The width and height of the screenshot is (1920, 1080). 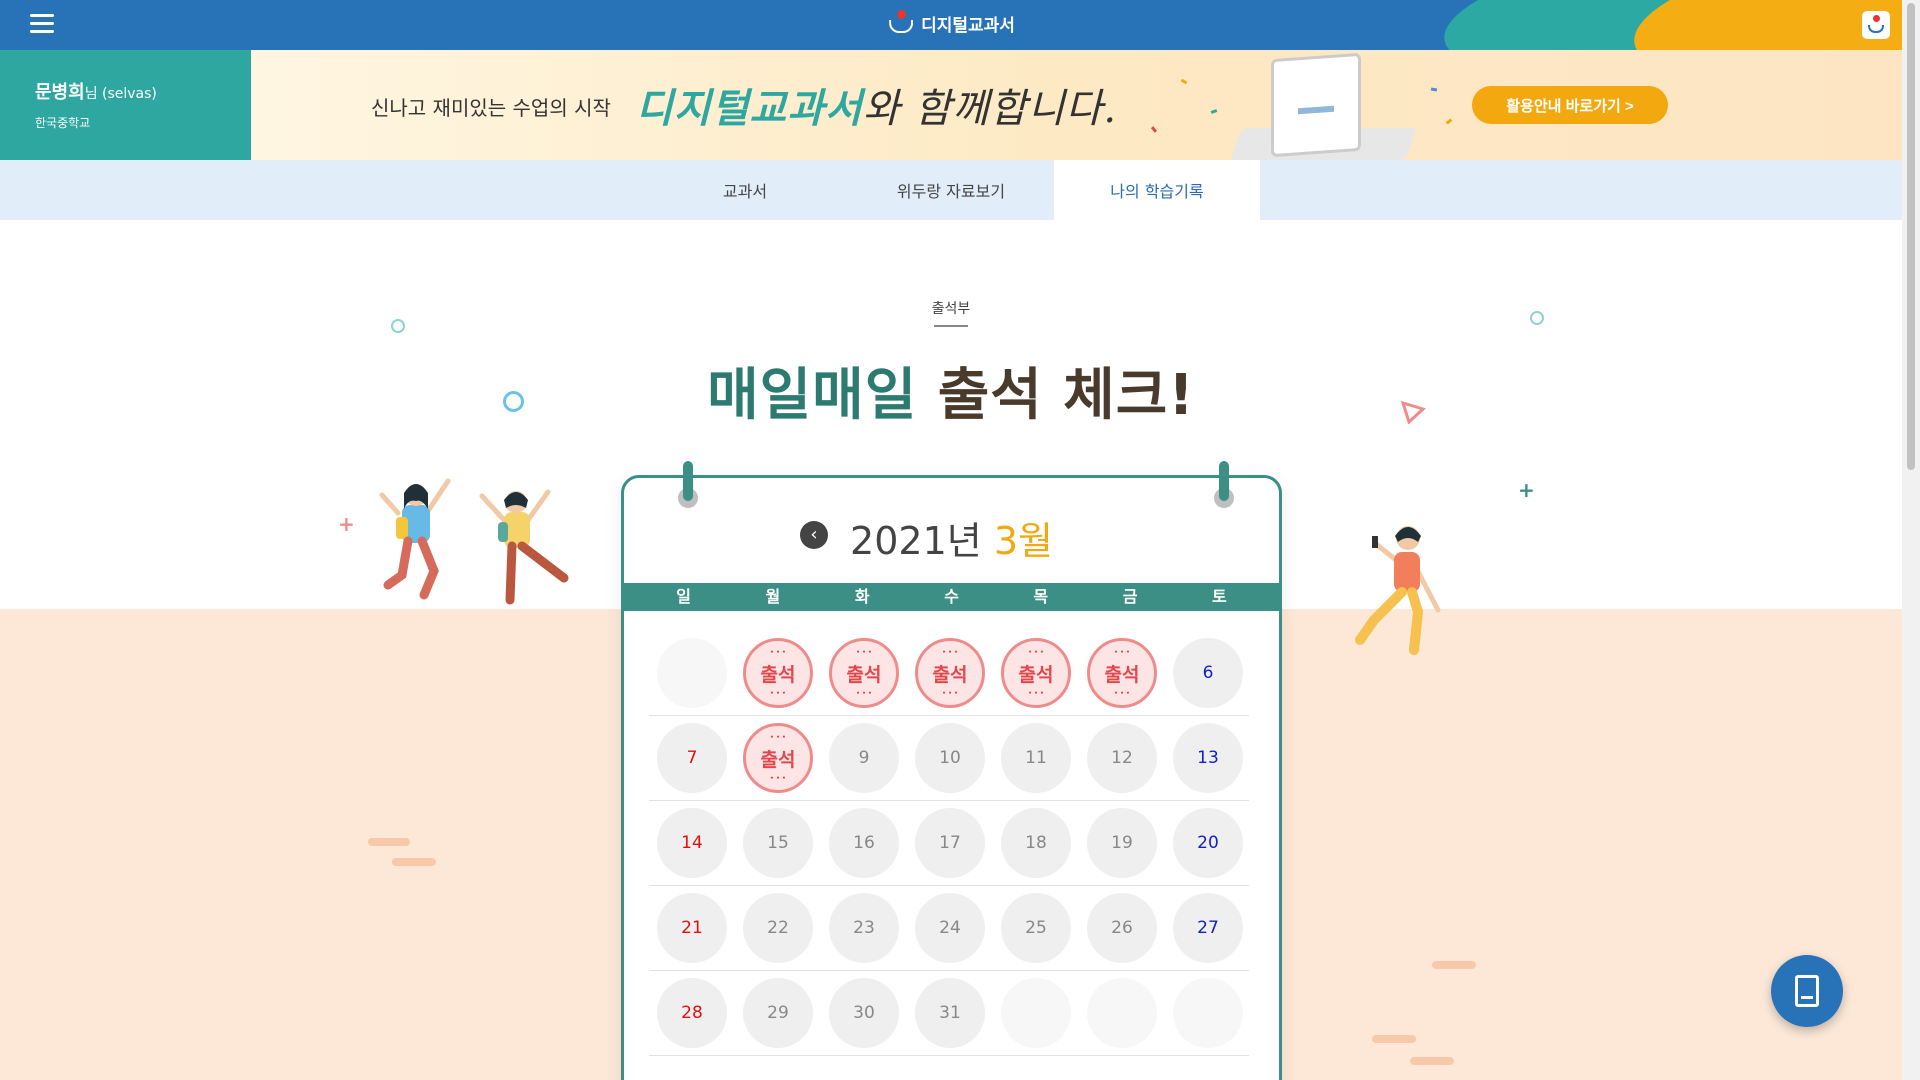 I want to click on weekday-label: 일, so click(x=683, y=596).